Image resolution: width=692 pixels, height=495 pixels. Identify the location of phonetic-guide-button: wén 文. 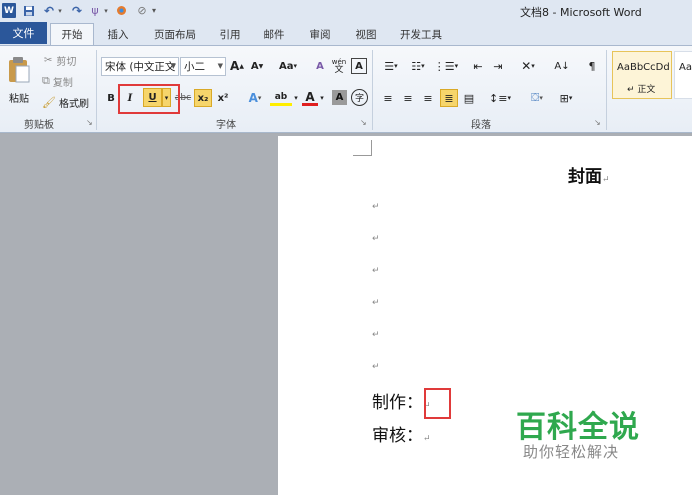
(339, 66).